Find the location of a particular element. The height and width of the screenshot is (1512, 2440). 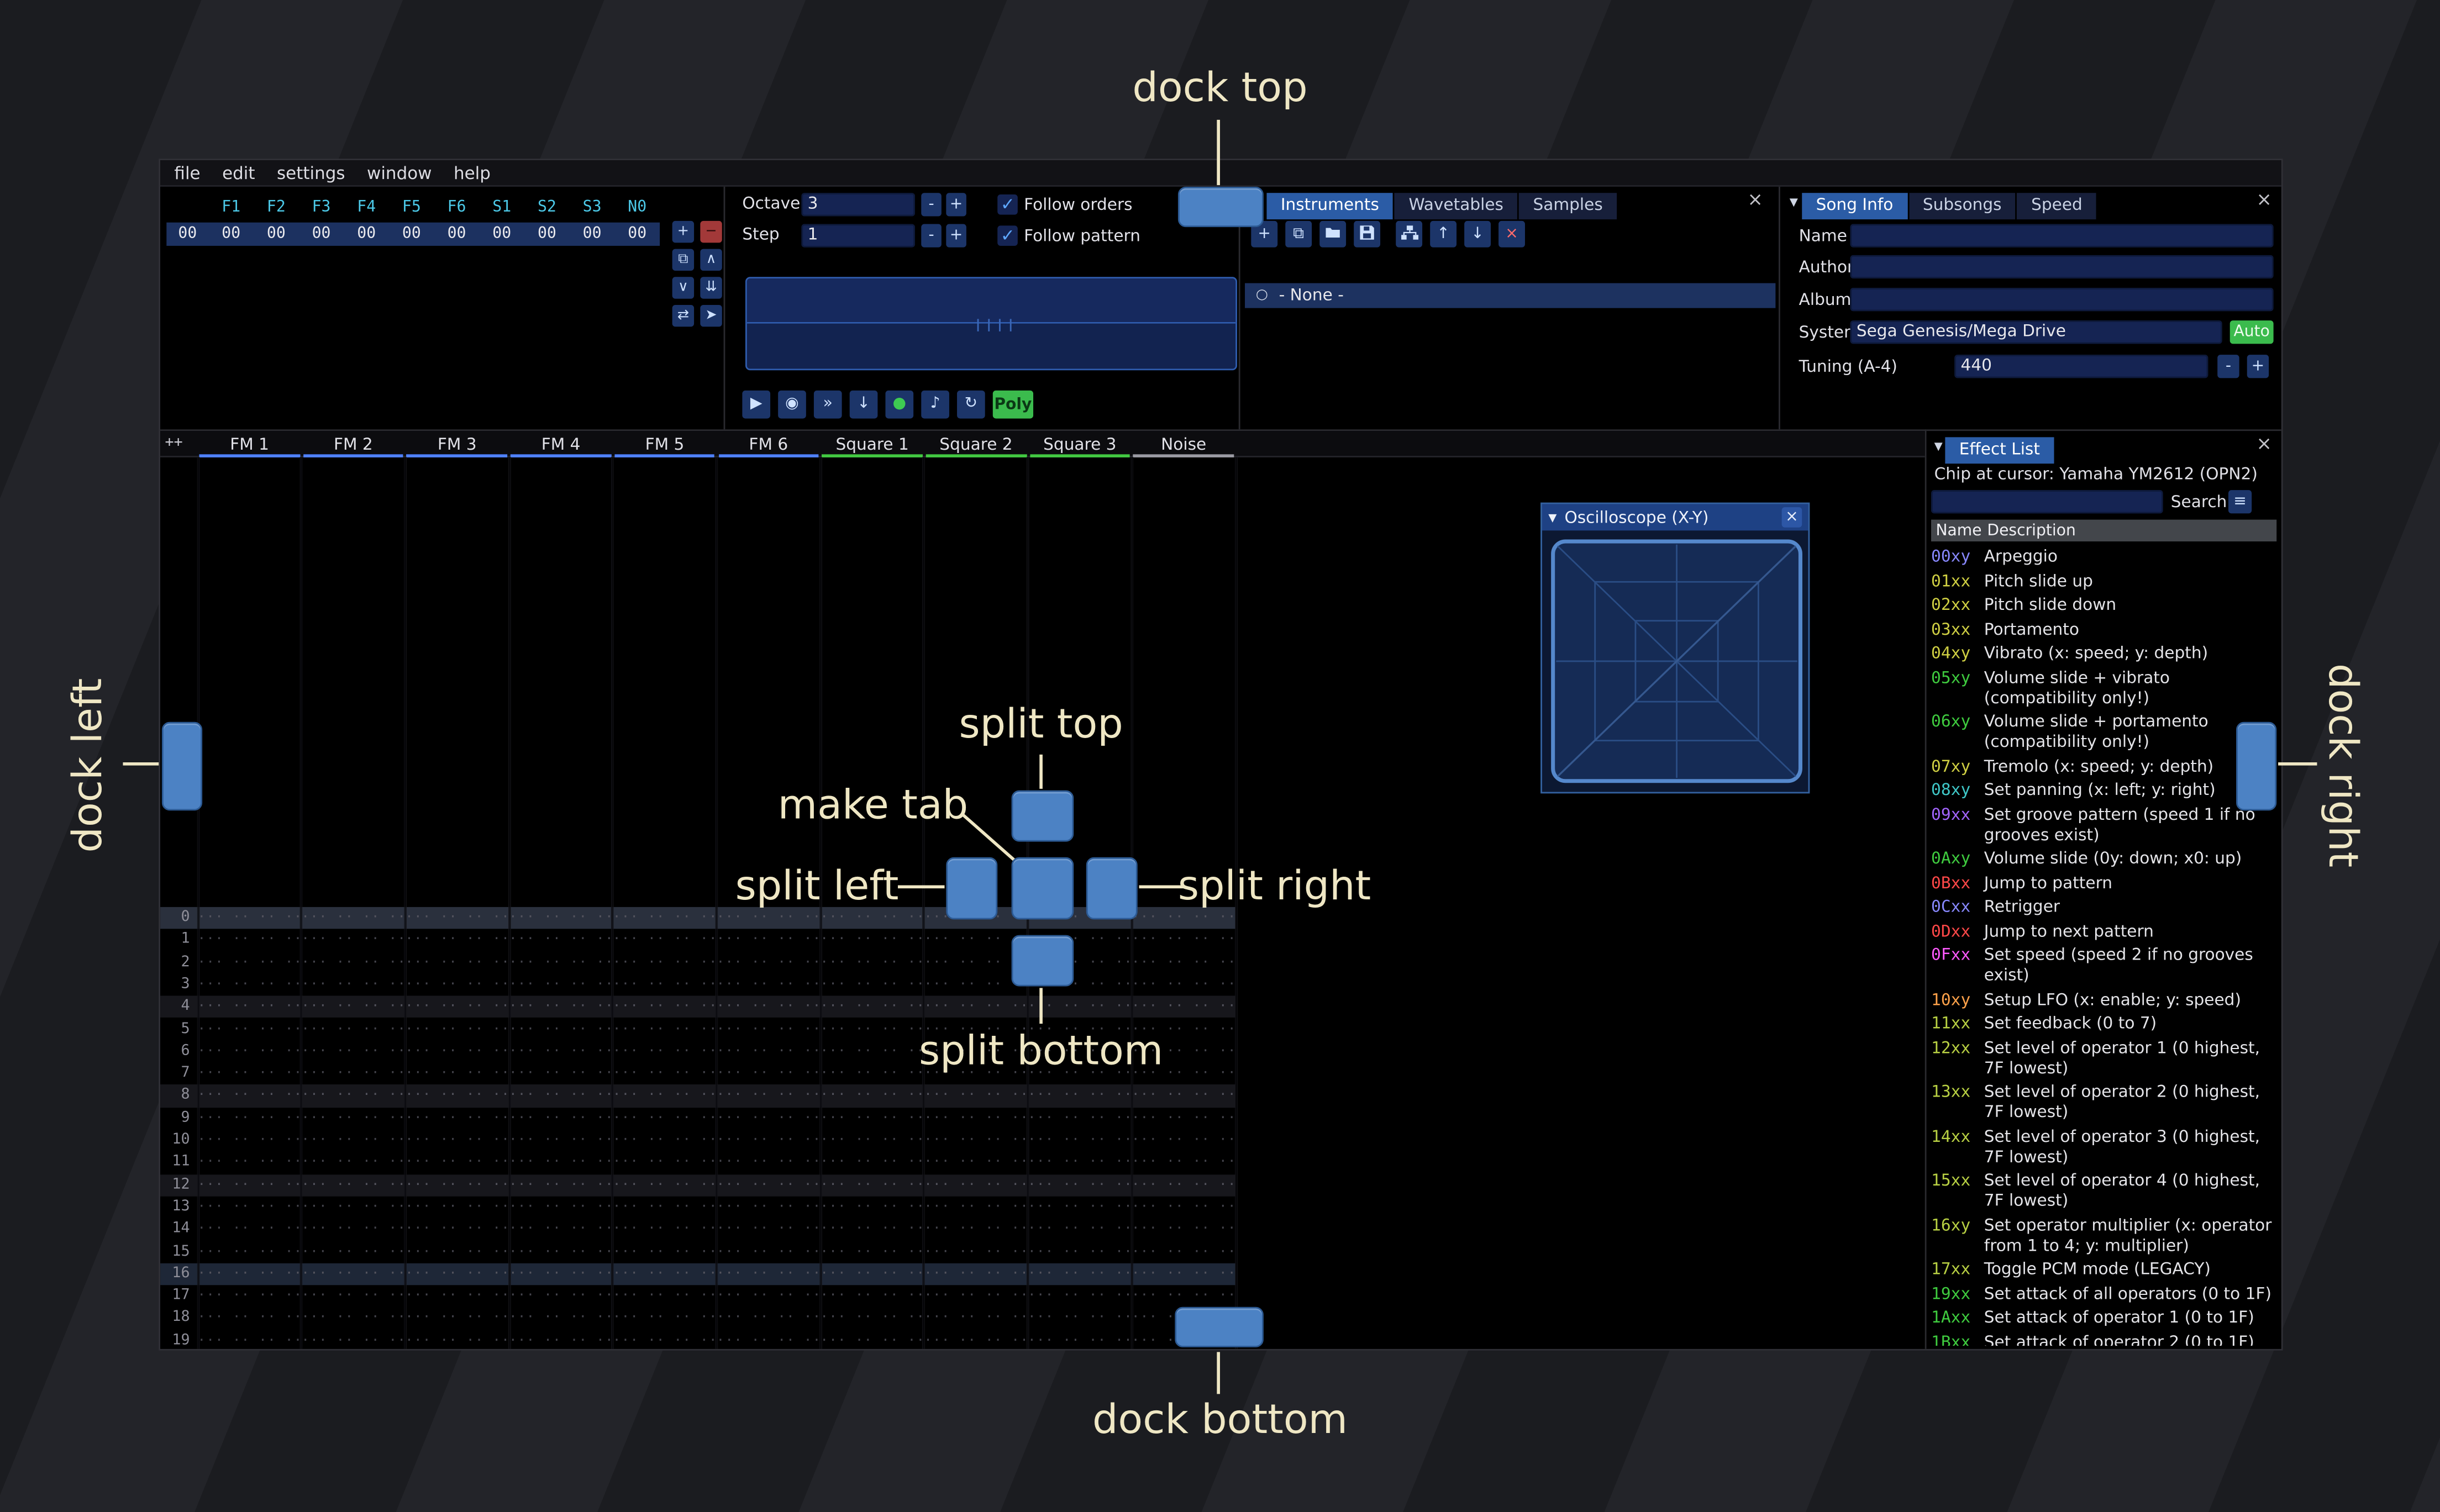

effect-row: 08xy Set panning (x: left; y: right) is located at coordinates (2104, 791).